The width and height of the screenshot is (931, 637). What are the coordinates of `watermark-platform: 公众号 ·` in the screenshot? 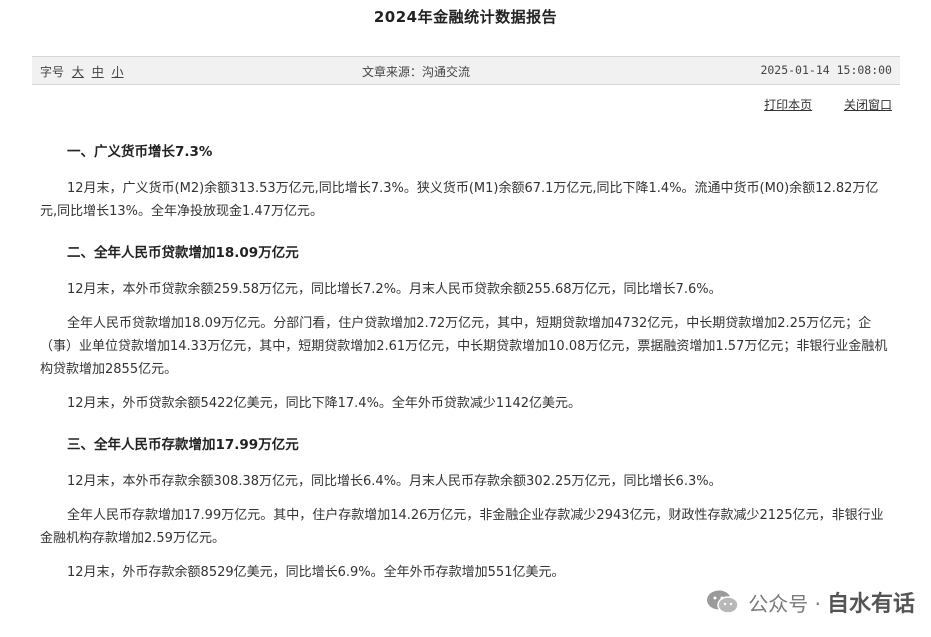 It's located at (784, 603).